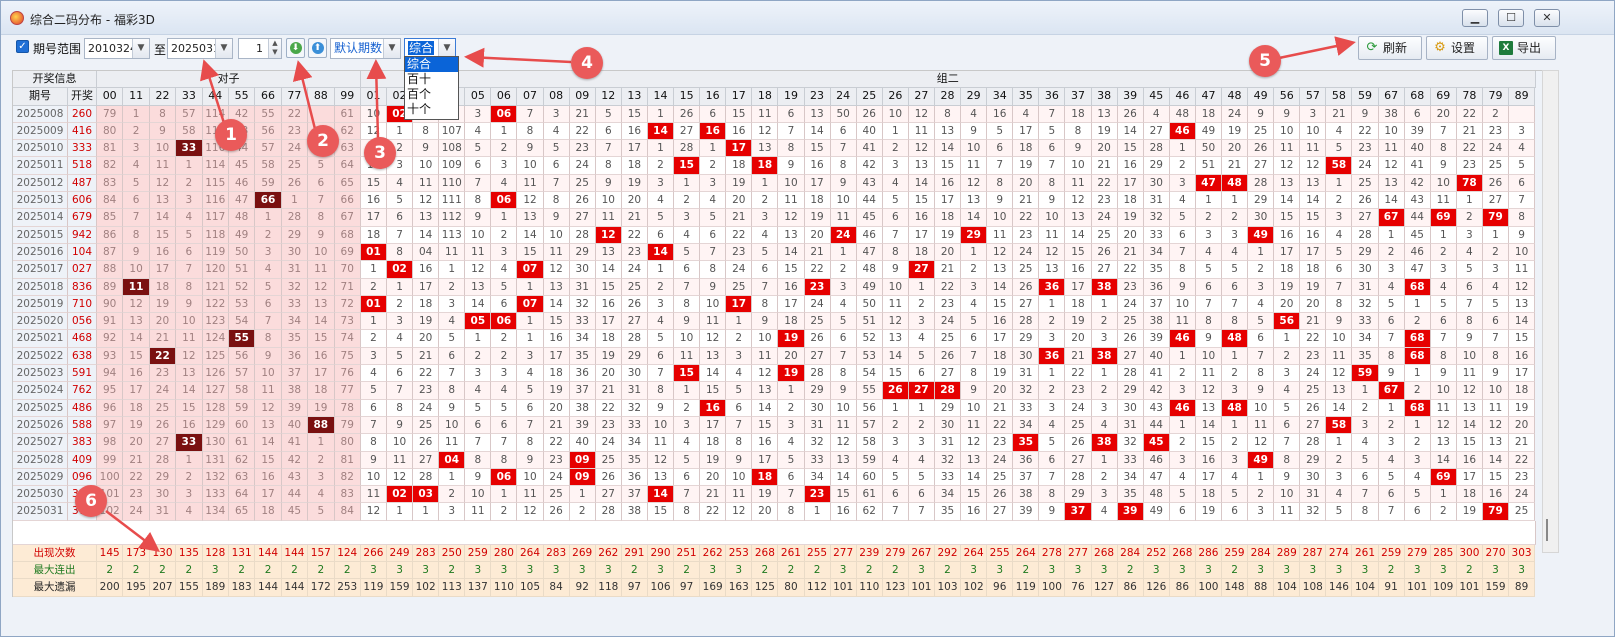  What do you see at coordinates (380, 153) in the screenshot?
I see `annotation-marker: 3` at bounding box center [380, 153].